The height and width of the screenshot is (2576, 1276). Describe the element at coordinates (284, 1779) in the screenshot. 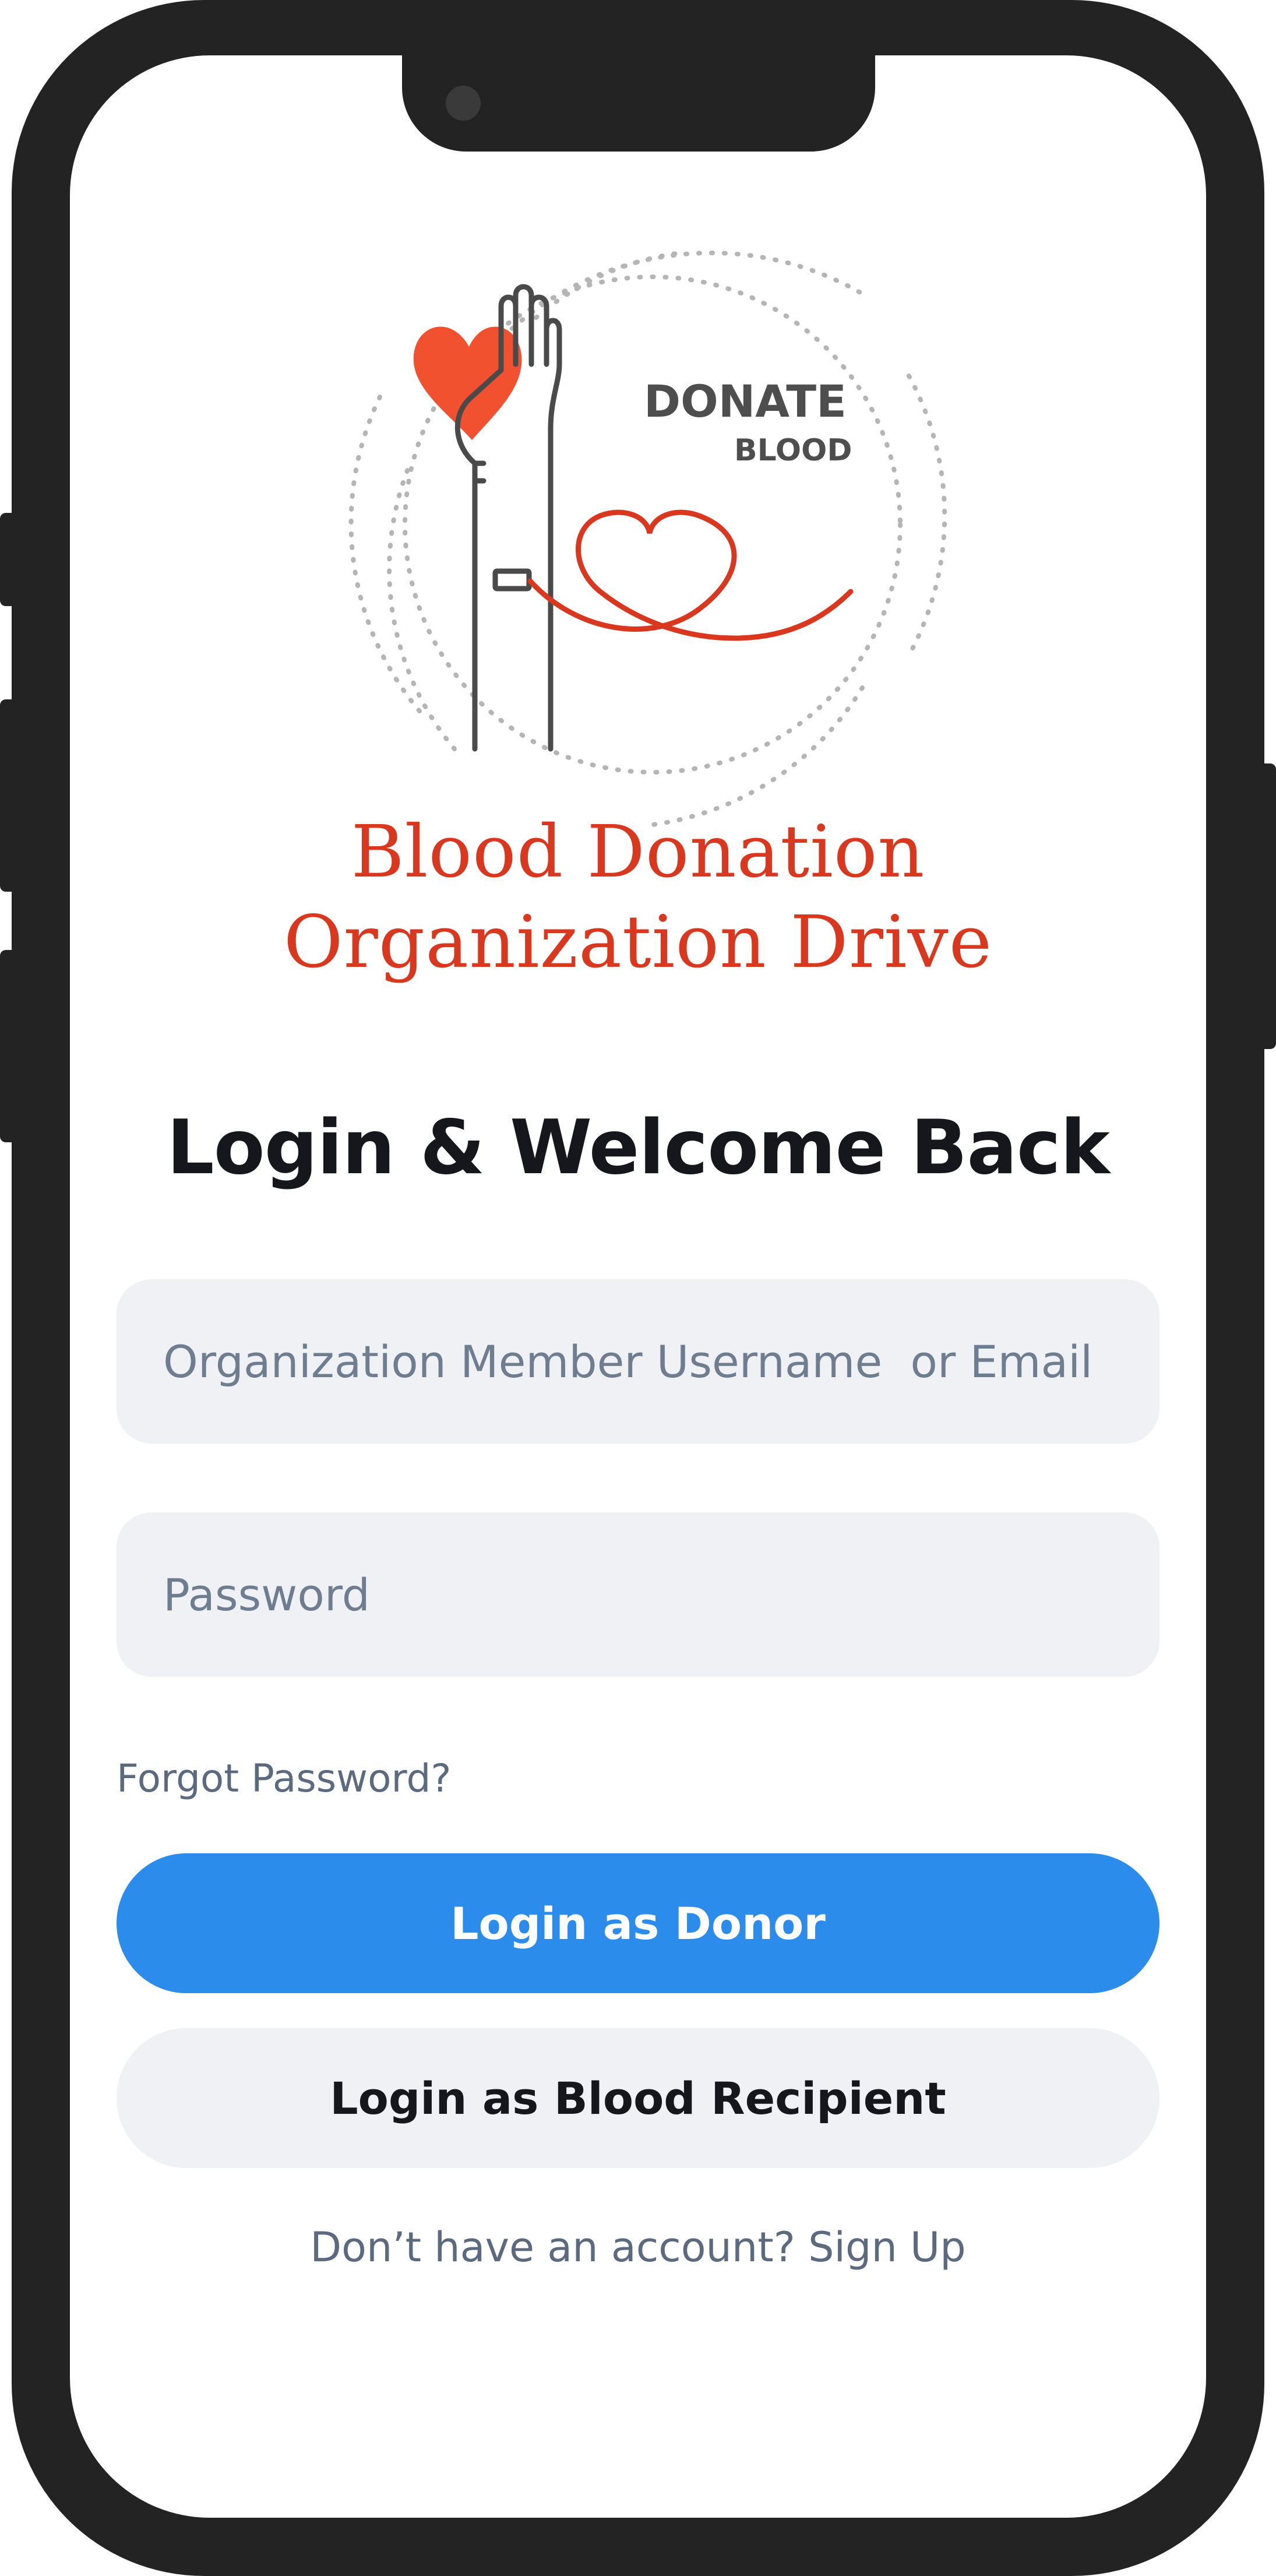

I see `forgot-password-link: Forgot Password?` at that location.